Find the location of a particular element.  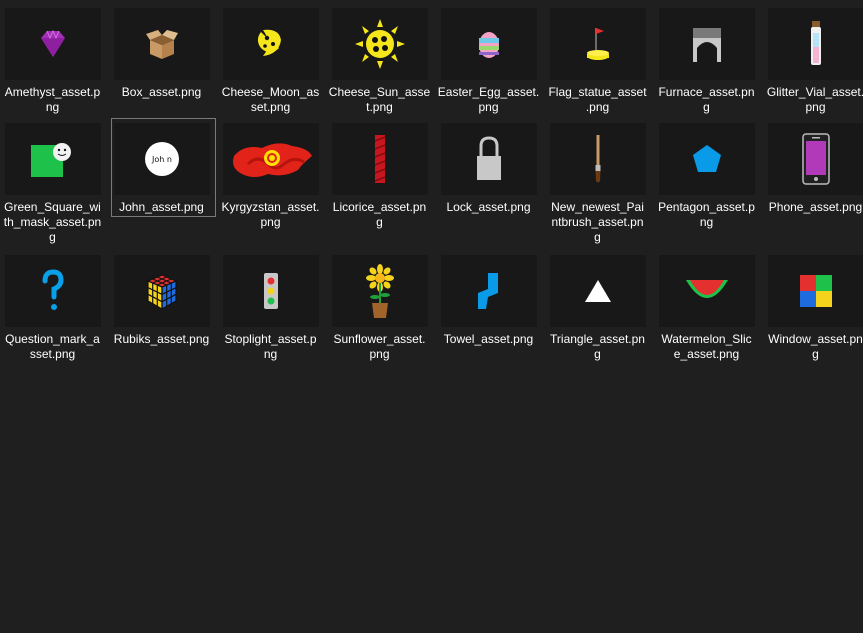

file-item: Kyrgyzstan_asset. png is located at coordinates (270, 178).